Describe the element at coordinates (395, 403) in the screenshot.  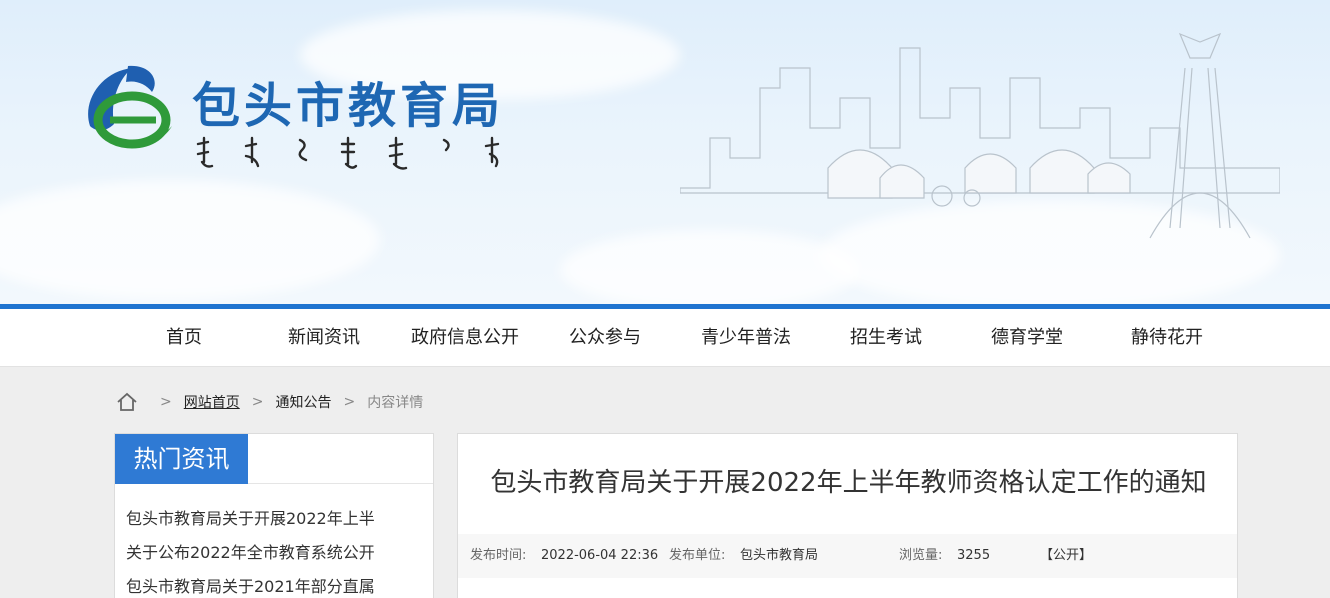
I see `breadcrumb-current: 内容详情` at that location.